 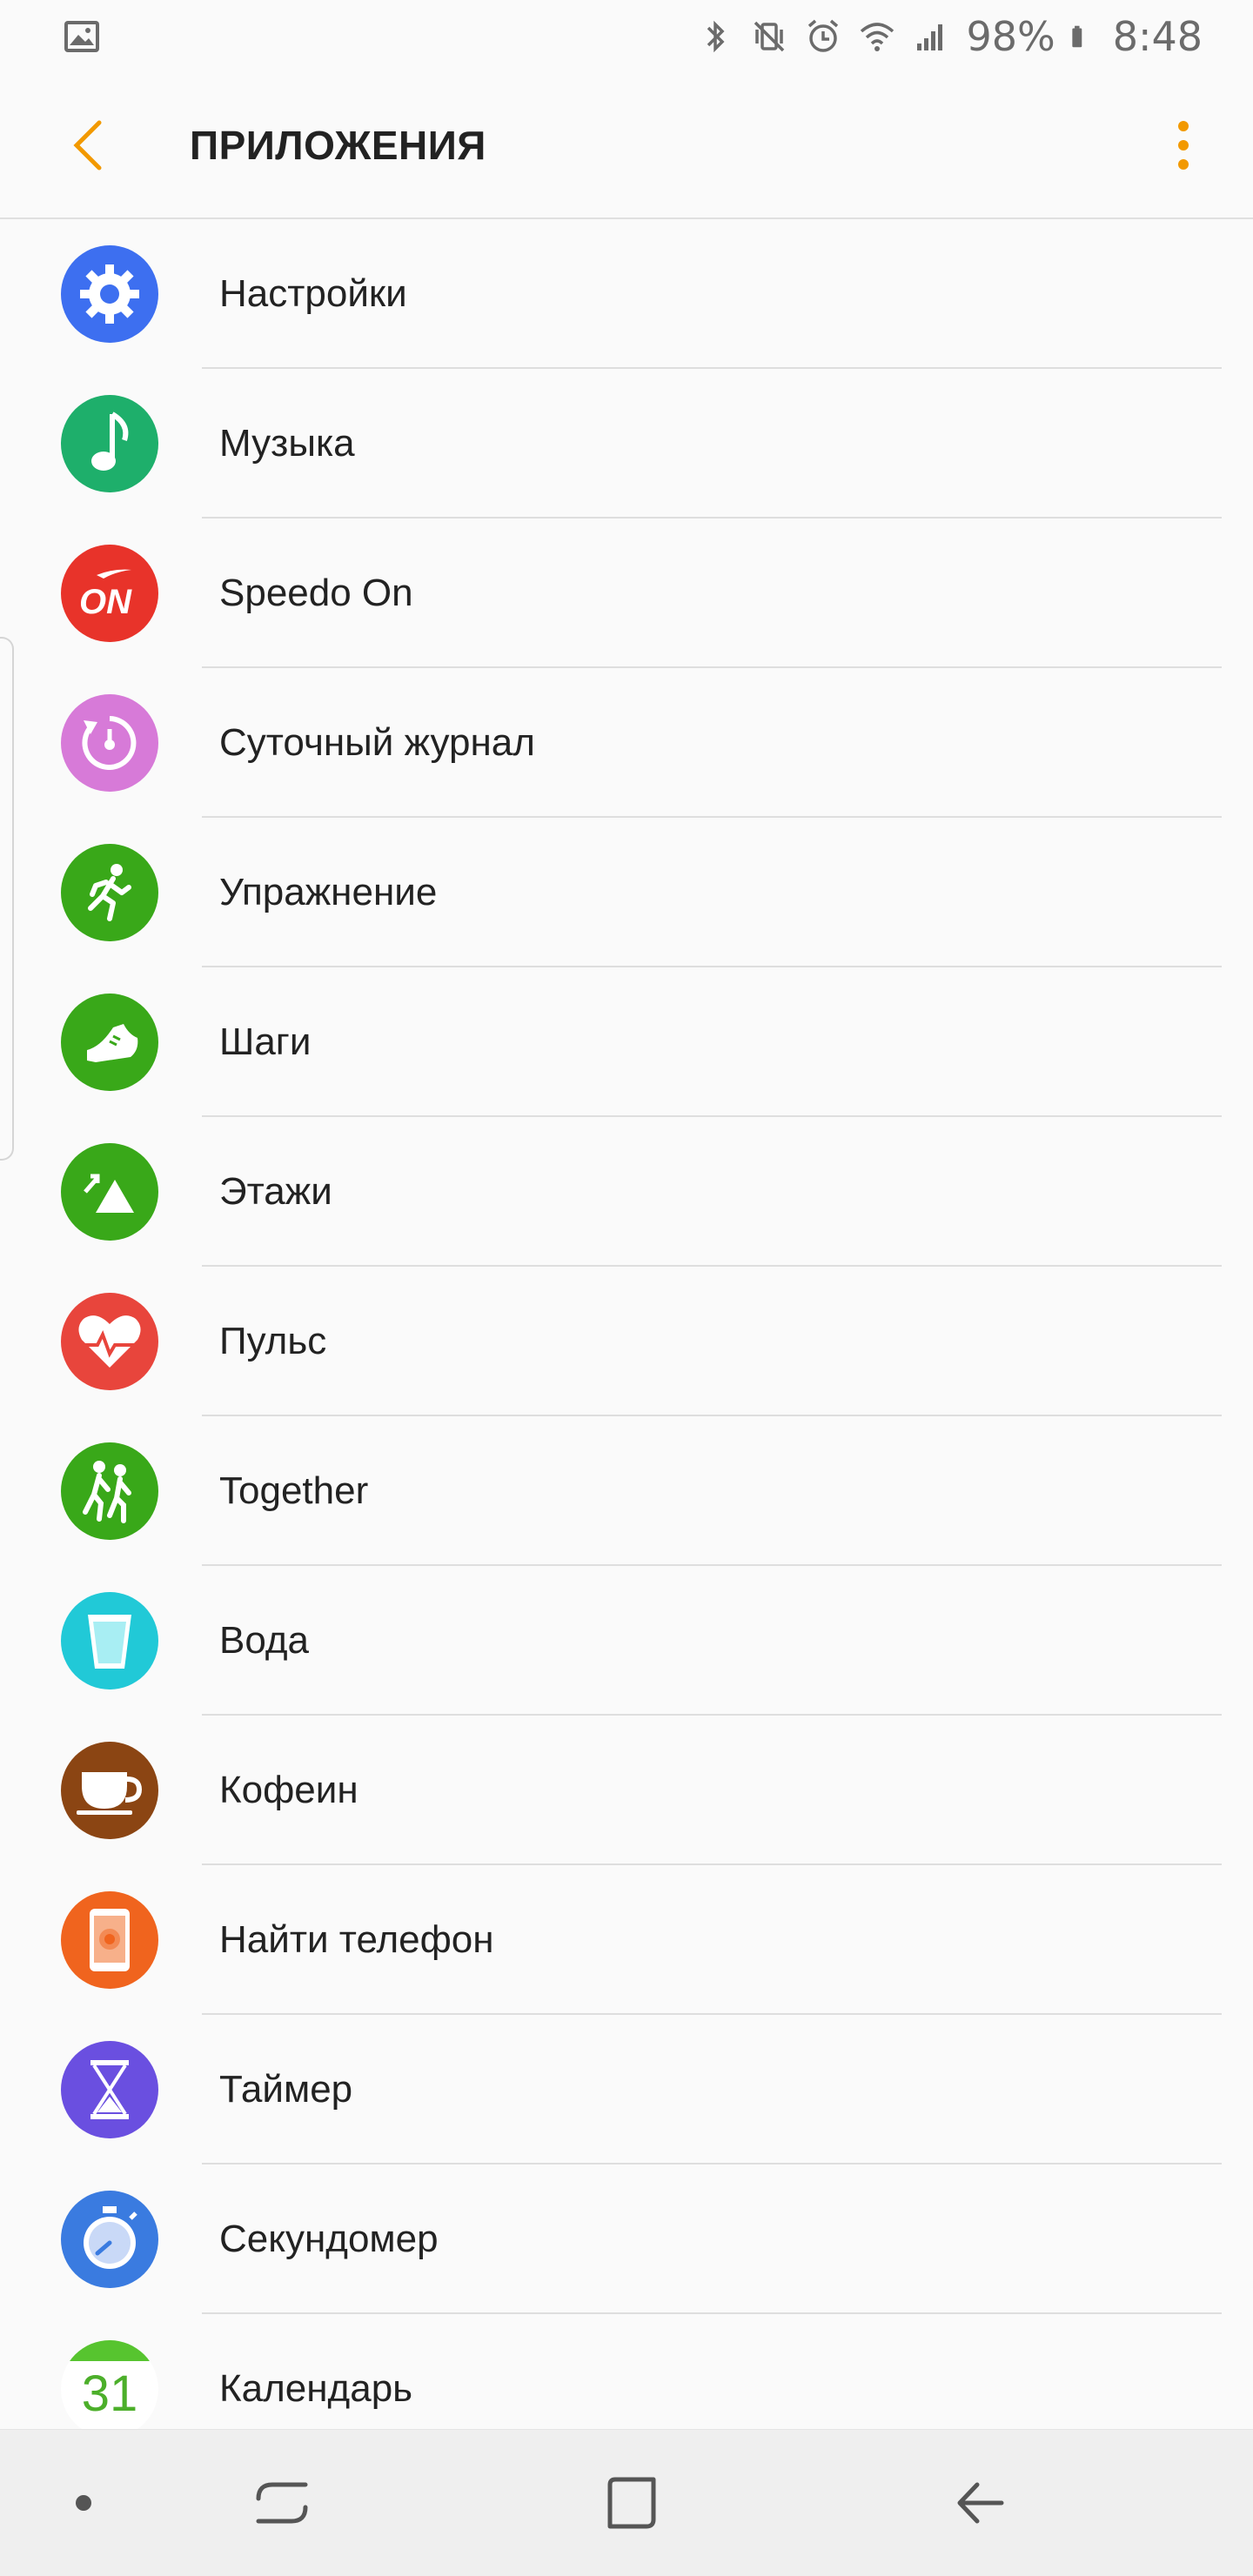 I want to click on water-glass-icon, so click(x=109, y=1640).